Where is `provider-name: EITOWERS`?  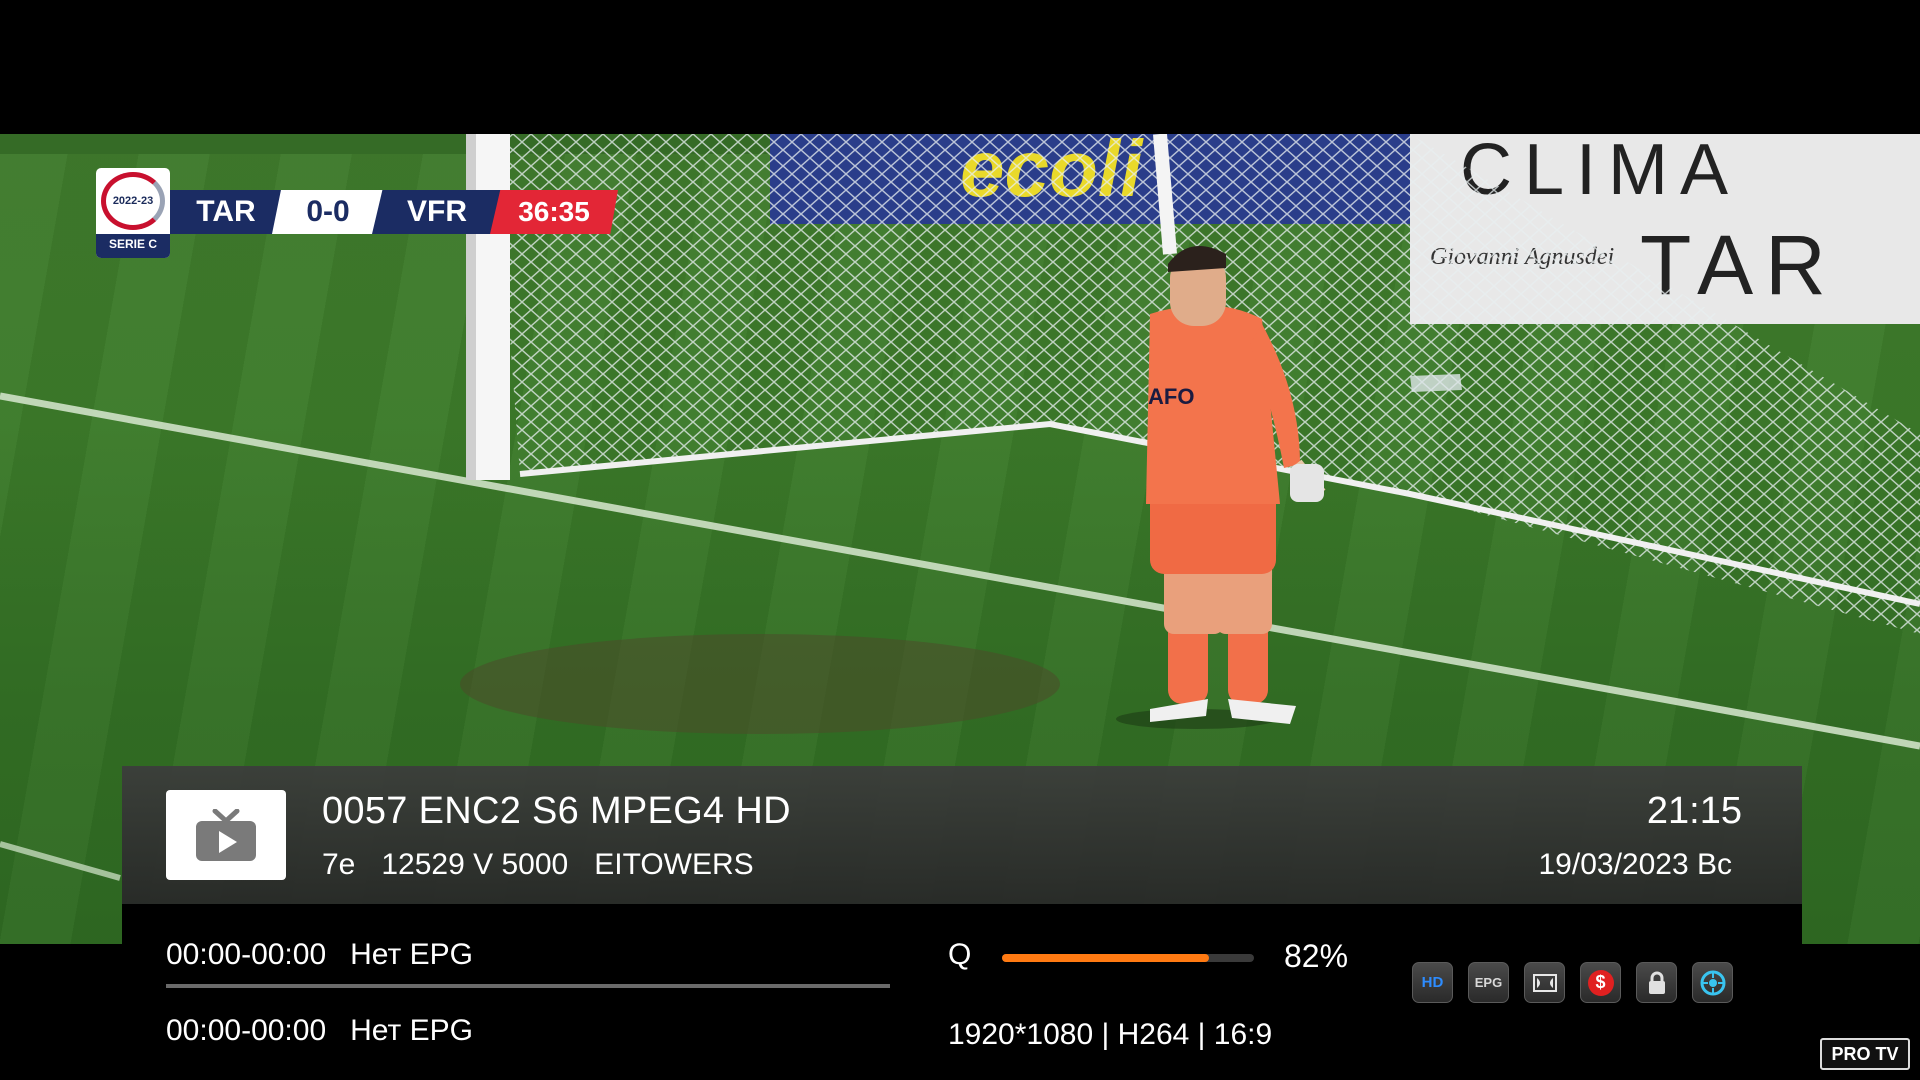 provider-name: EITOWERS is located at coordinates (674, 864).